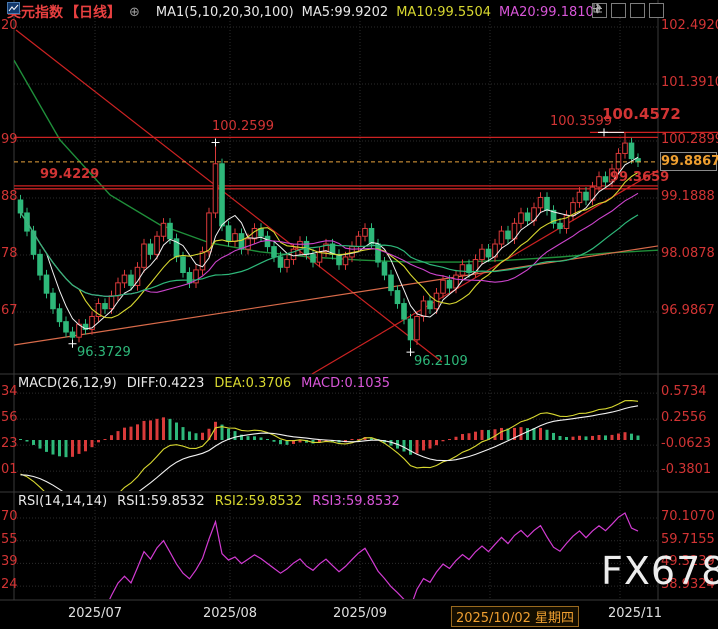 The height and width of the screenshot is (629, 718). What do you see at coordinates (9, 516) in the screenshot?
I see `rsi-axis-label-clipped: 70` at bounding box center [9, 516].